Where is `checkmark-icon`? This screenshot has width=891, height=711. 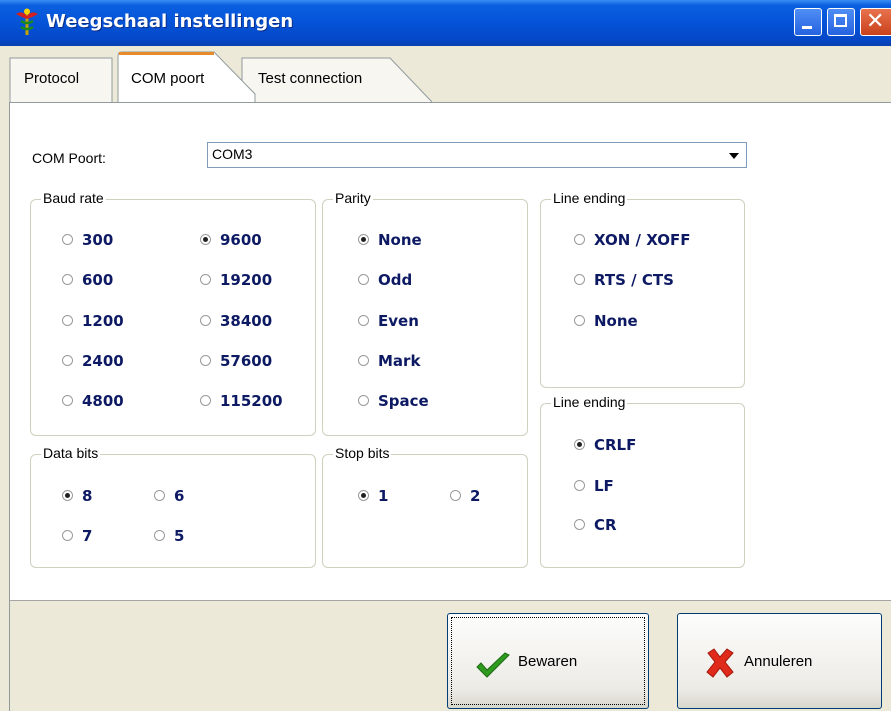
checkmark-icon is located at coordinates (493, 665).